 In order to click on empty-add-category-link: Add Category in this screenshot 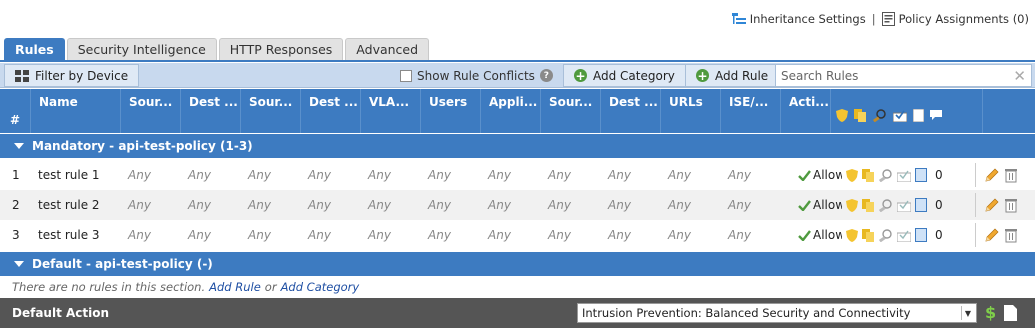, I will do `click(320, 287)`.